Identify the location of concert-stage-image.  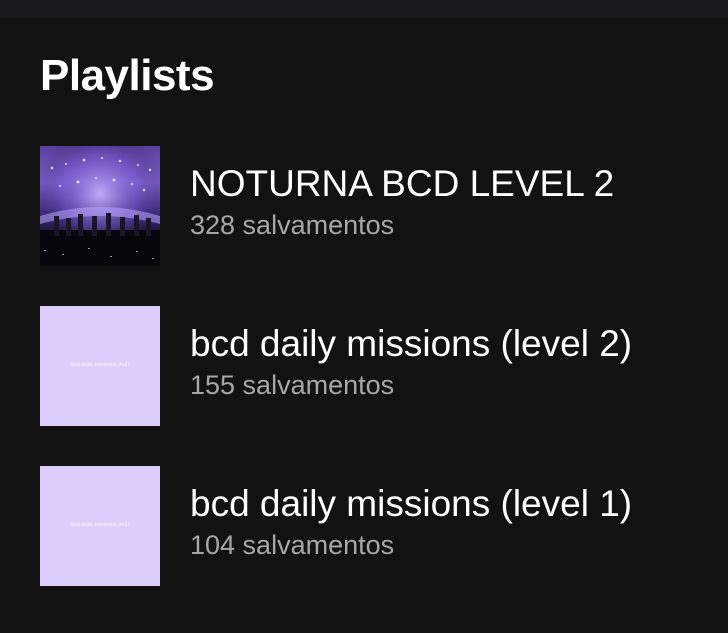
(100, 206).